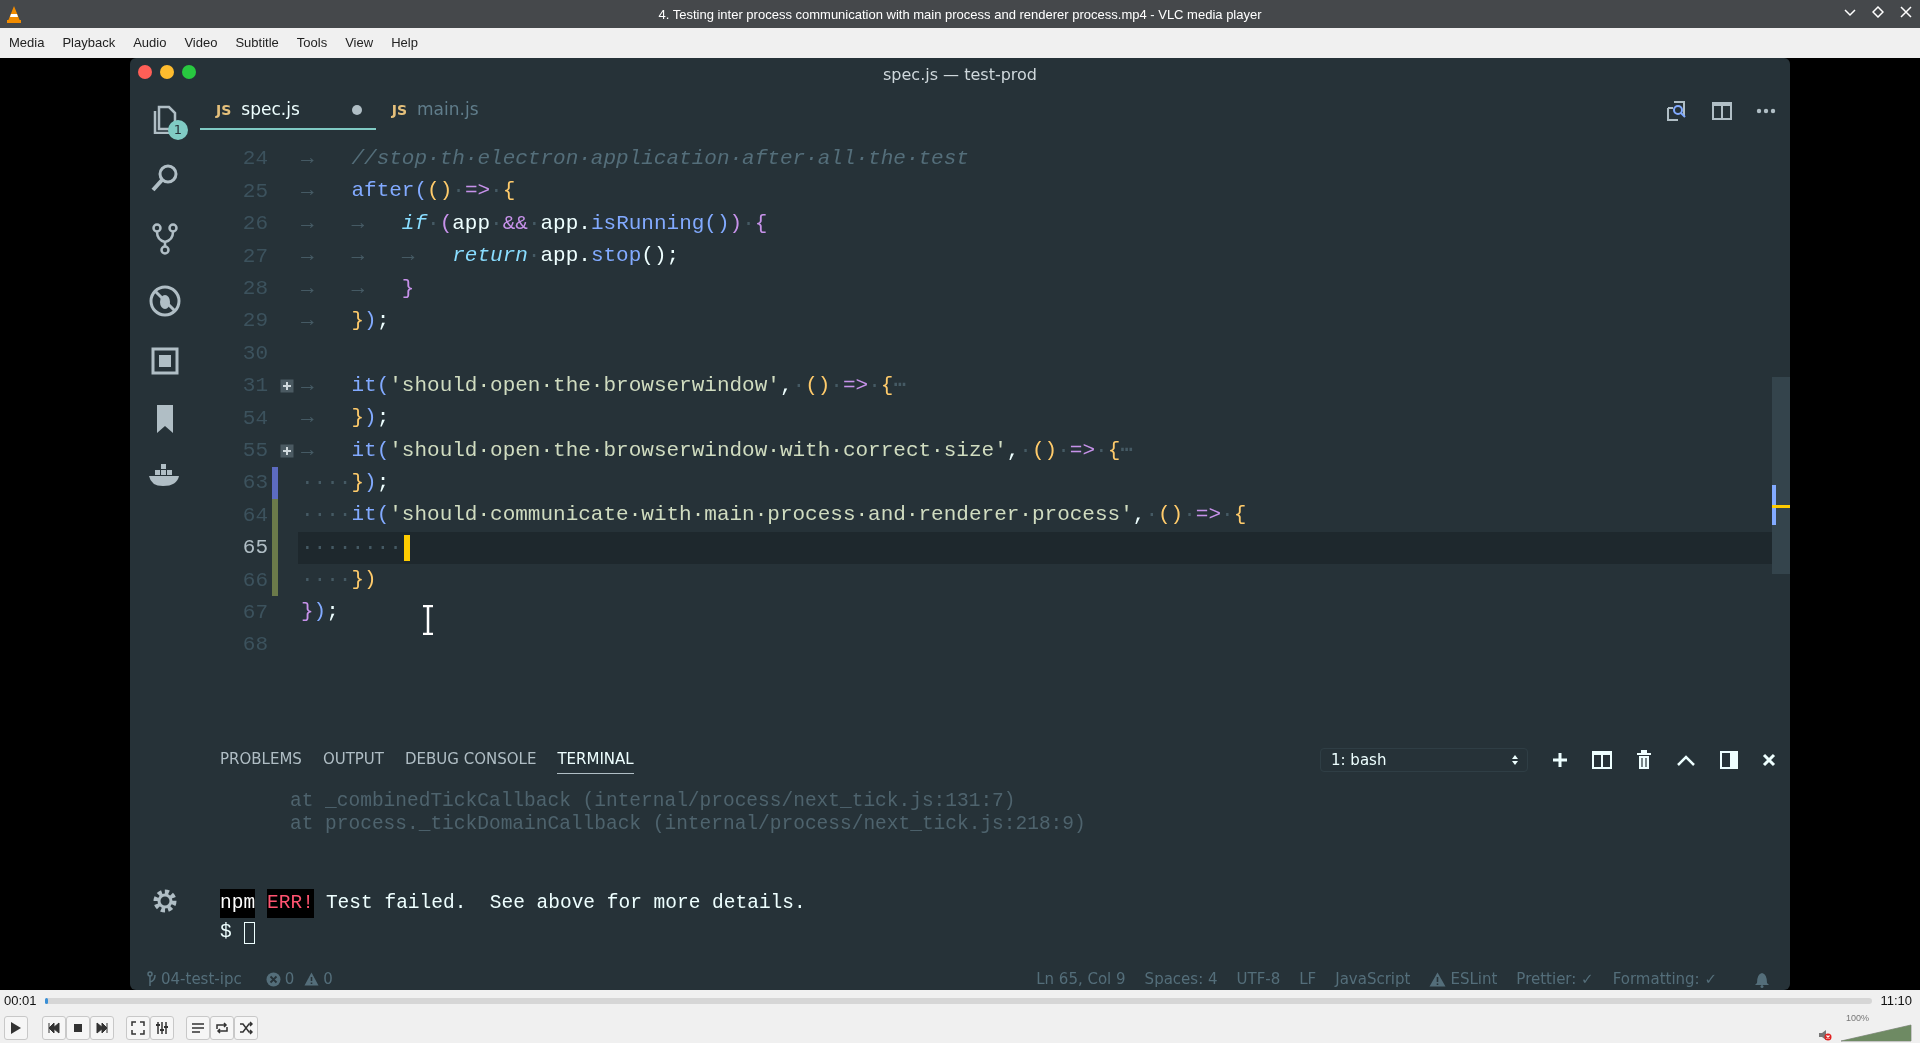 The height and width of the screenshot is (1043, 1920). I want to click on zoom-button, so click(189, 72).